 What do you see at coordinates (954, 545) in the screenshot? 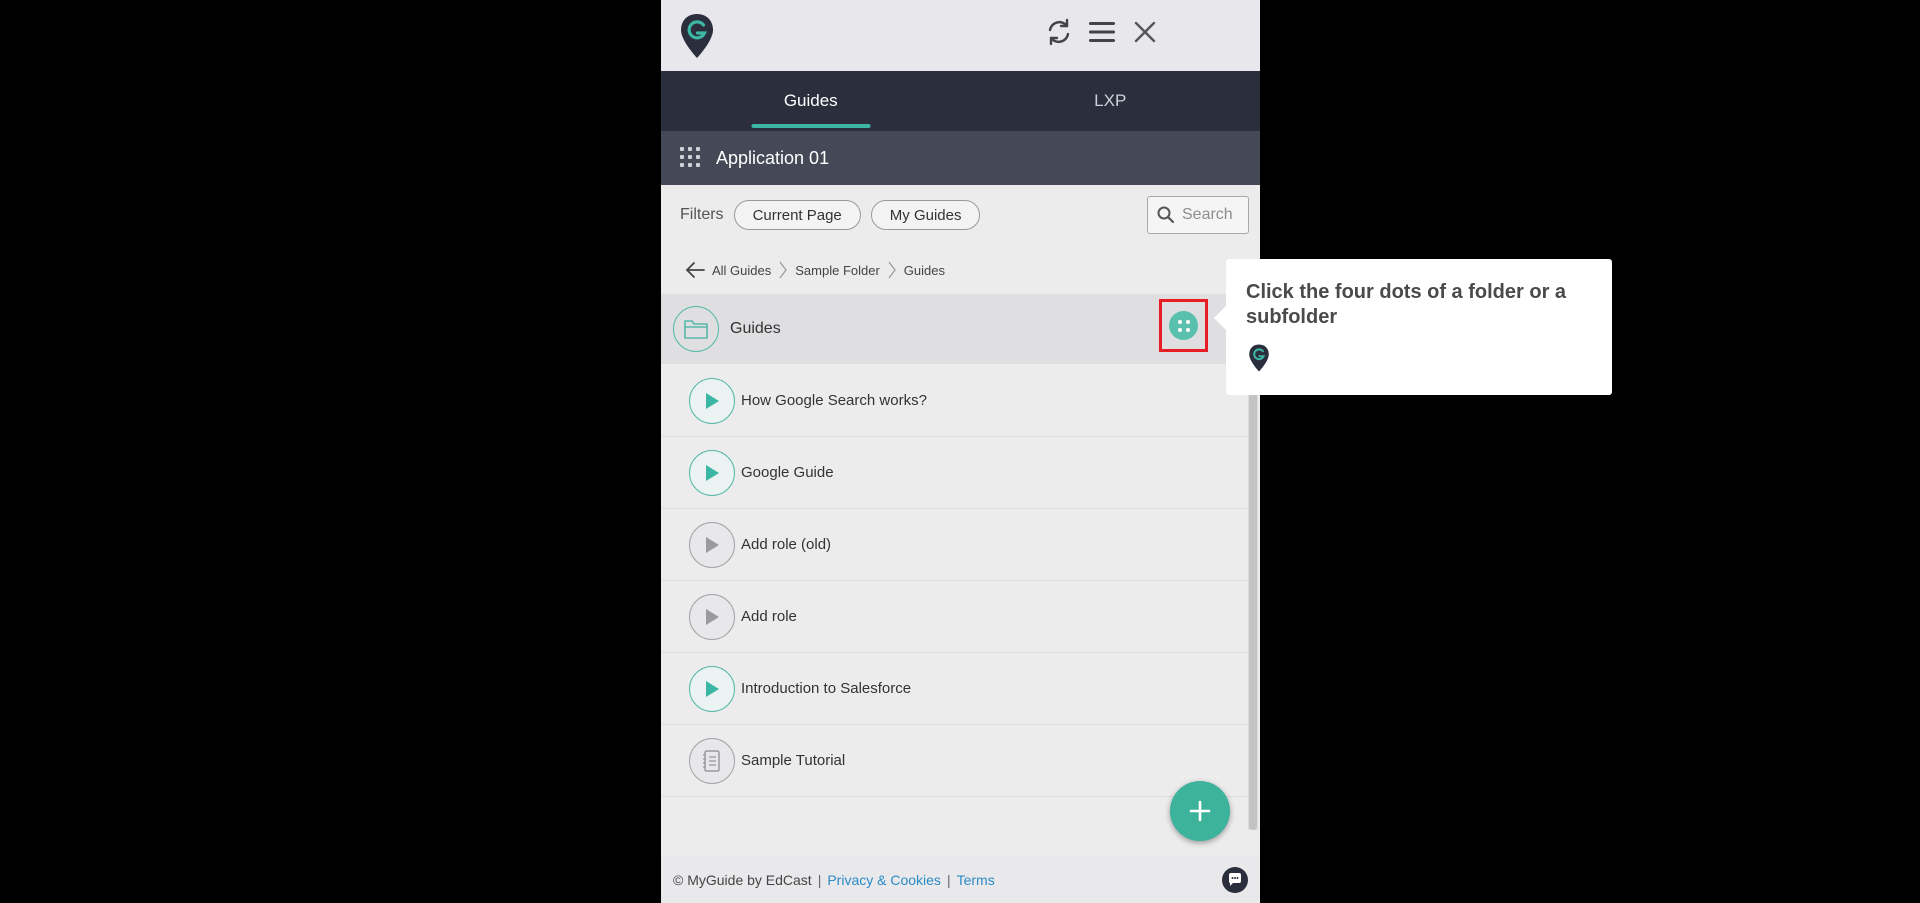
I see `list-item: Add role (old)` at bounding box center [954, 545].